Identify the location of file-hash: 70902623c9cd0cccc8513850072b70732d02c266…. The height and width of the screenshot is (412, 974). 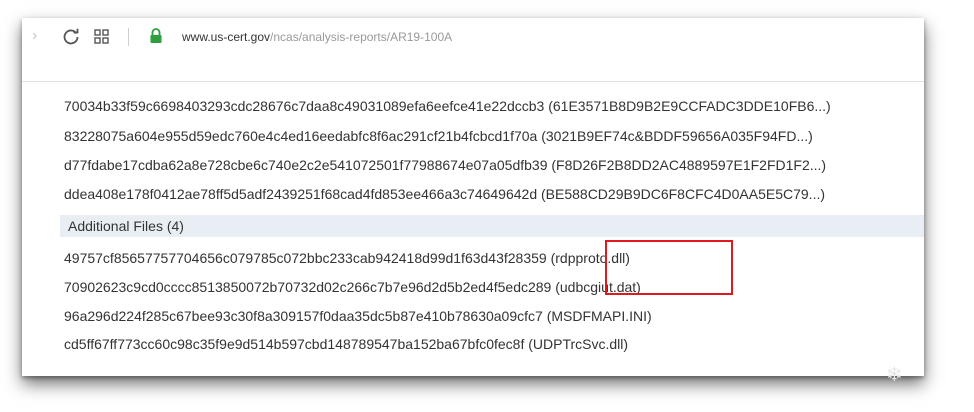
(308, 287).